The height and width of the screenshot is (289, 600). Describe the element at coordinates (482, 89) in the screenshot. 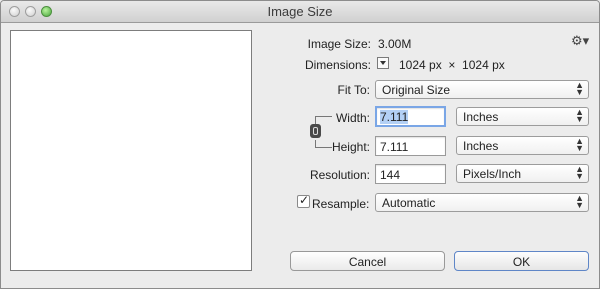

I see `fit-to-select: Original Size ▲ ▼` at that location.